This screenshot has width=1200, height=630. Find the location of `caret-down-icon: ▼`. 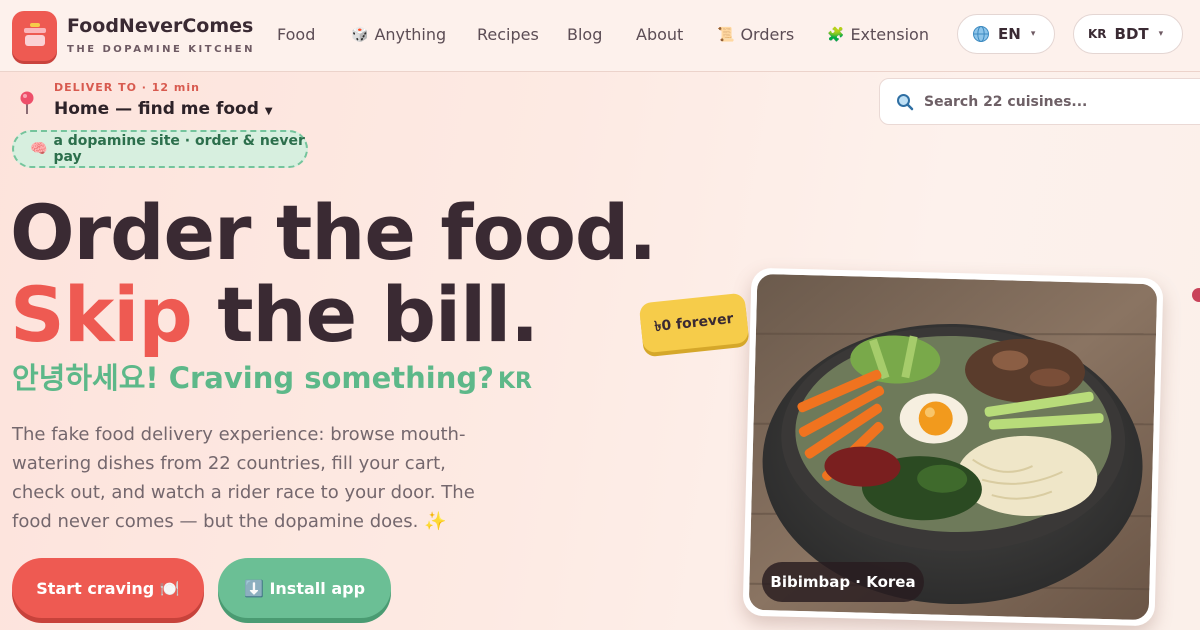

caret-down-icon: ▼ is located at coordinates (268, 111).